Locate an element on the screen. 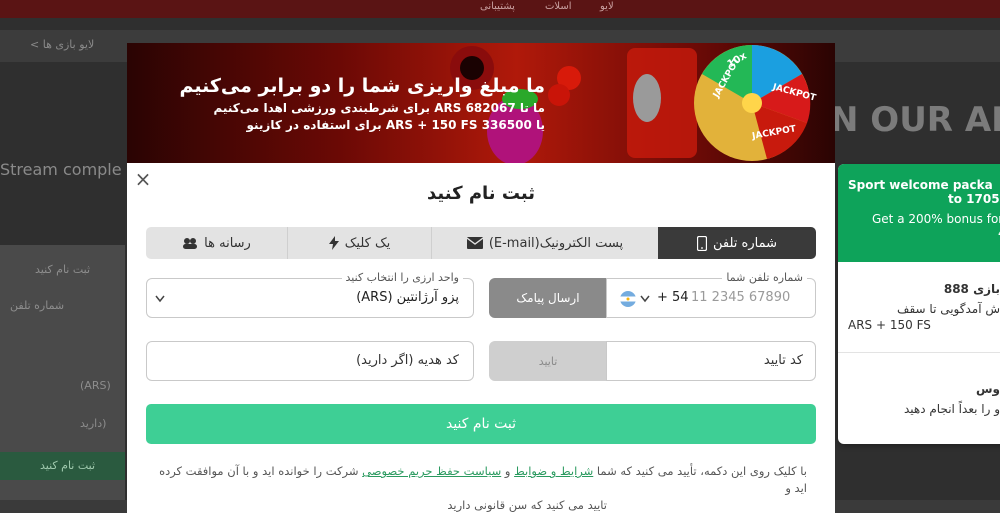  verify-button: تایید is located at coordinates (548, 361).